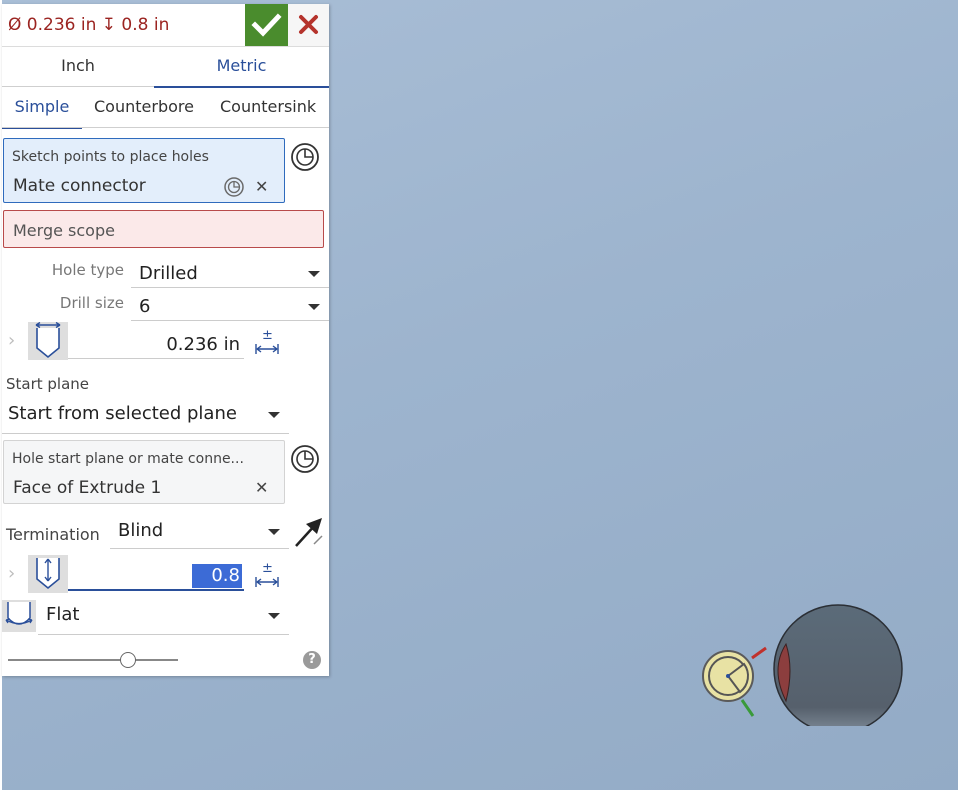  Describe the element at coordinates (838, 665) in the screenshot. I see `cylinder-face` at that location.